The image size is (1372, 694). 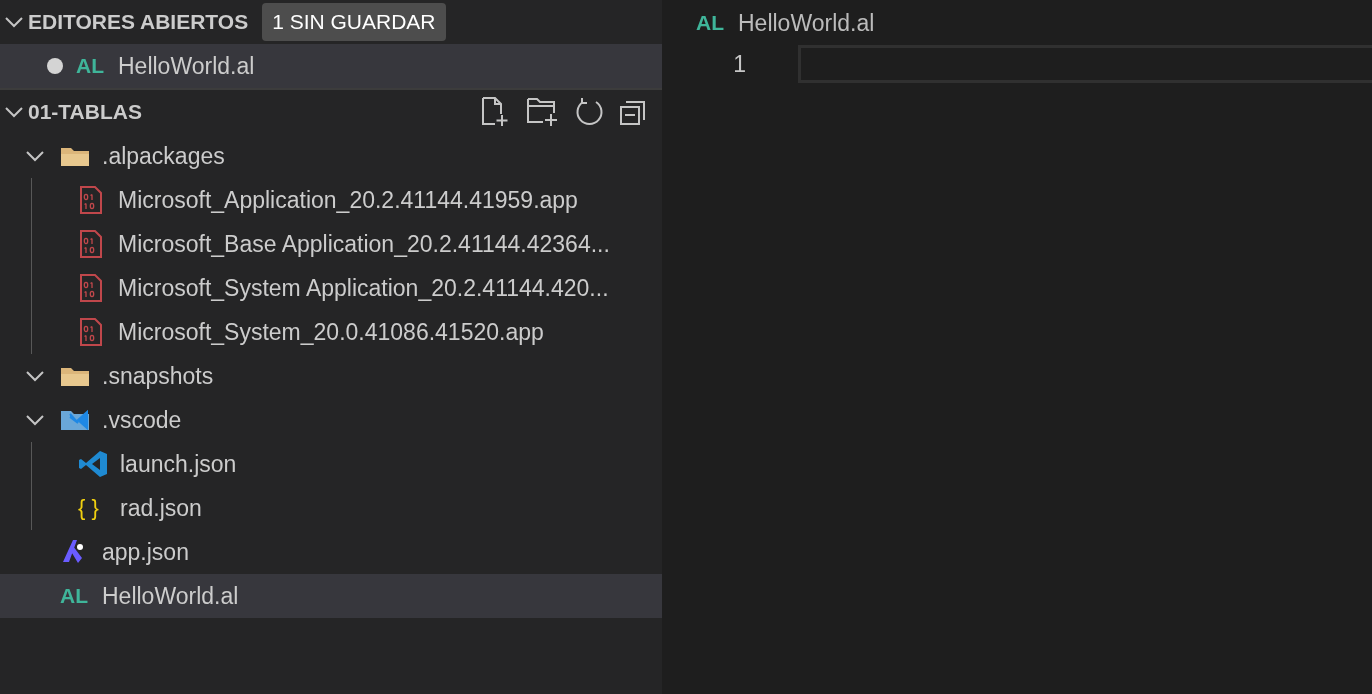 I want to click on open-editor-row: AL HelloWorld.al, so click(x=331, y=66).